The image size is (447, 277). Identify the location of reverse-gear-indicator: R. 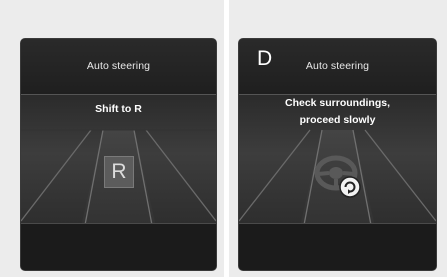
(119, 172).